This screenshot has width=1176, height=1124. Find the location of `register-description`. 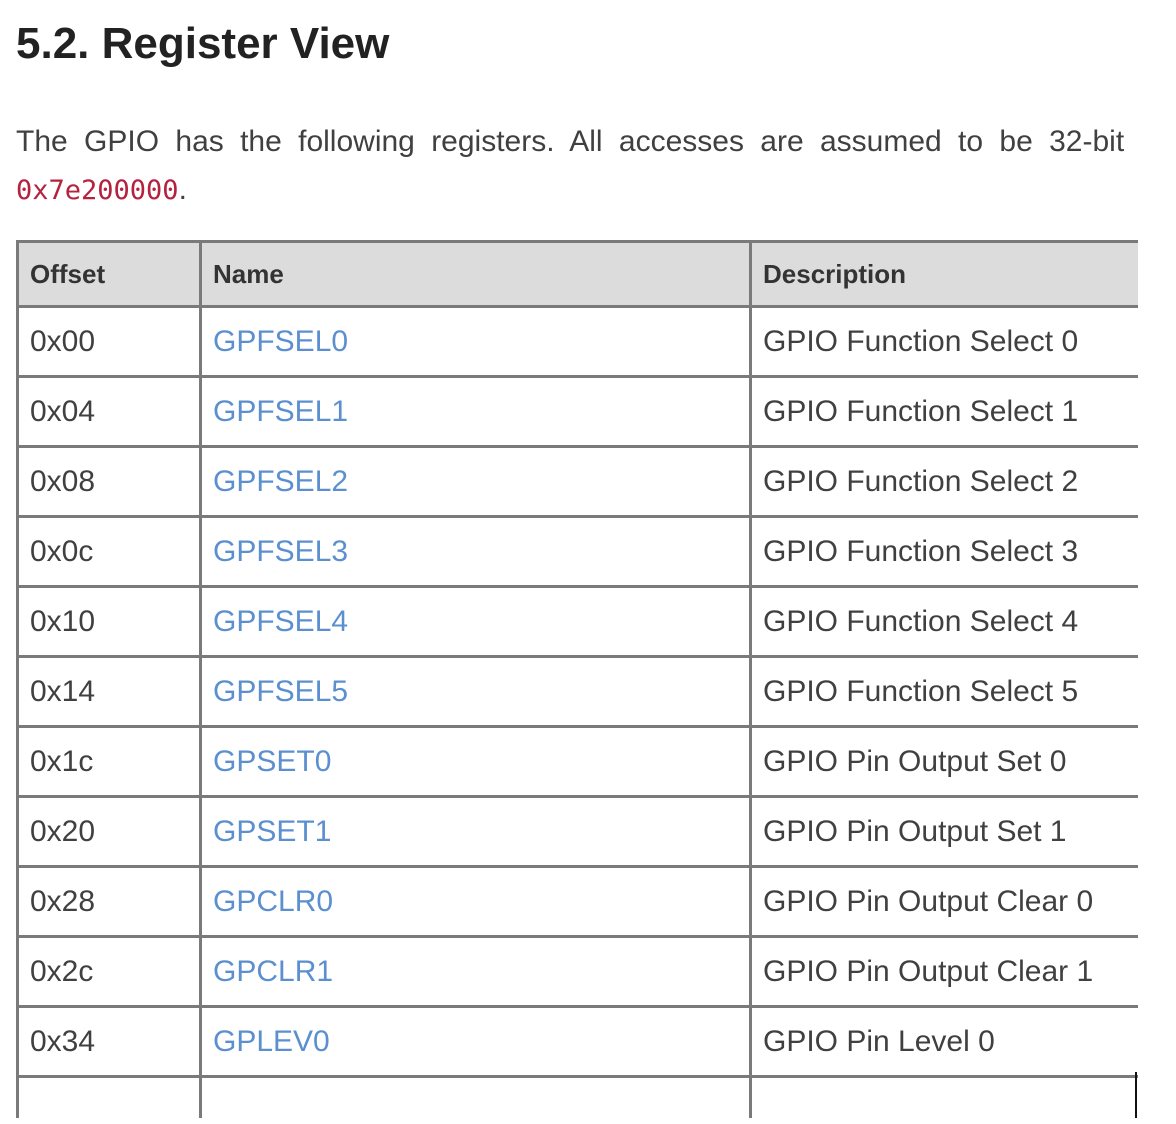

register-description is located at coordinates (943, 1096).